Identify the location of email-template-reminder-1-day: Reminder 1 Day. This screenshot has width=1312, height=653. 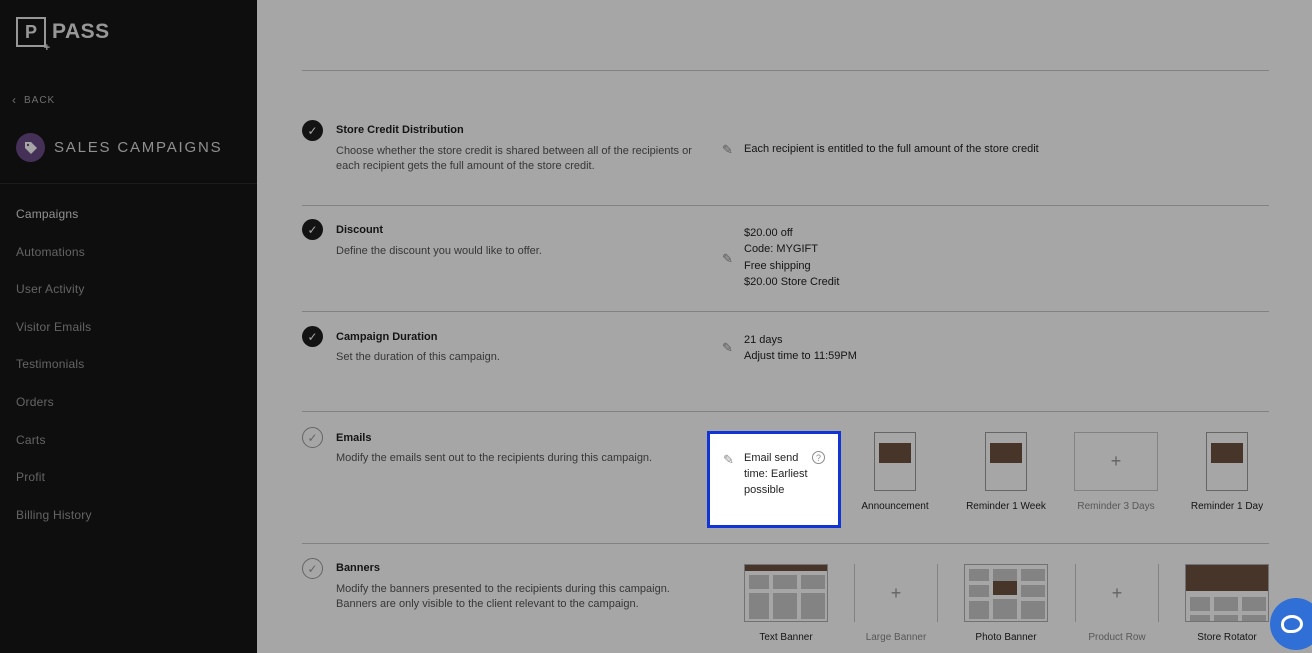
(1227, 472).